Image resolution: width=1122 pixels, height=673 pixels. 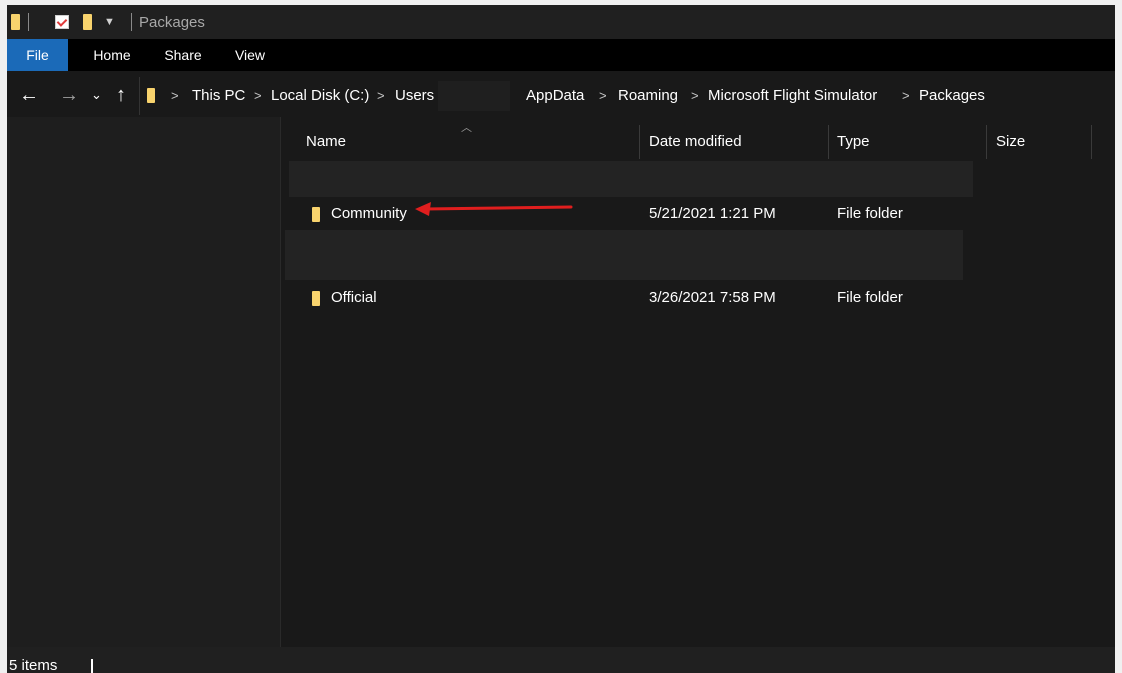 I want to click on redacted-username, so click(x=474, y=96).